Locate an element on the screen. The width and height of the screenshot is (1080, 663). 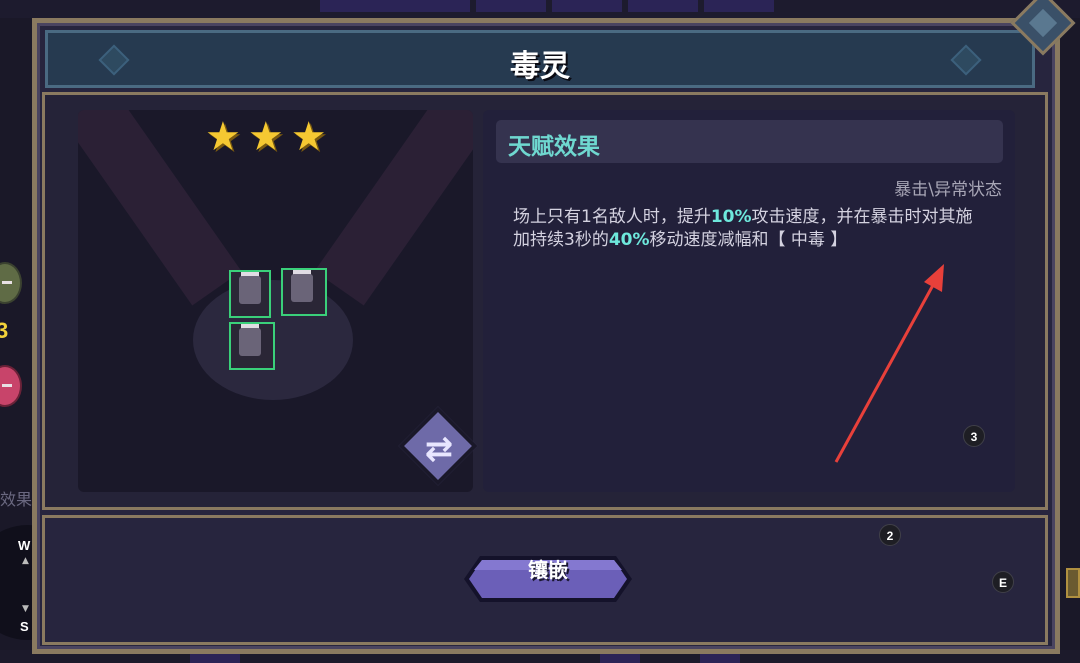
swap-icon: ⇄ is located at coordinates (439, 449).